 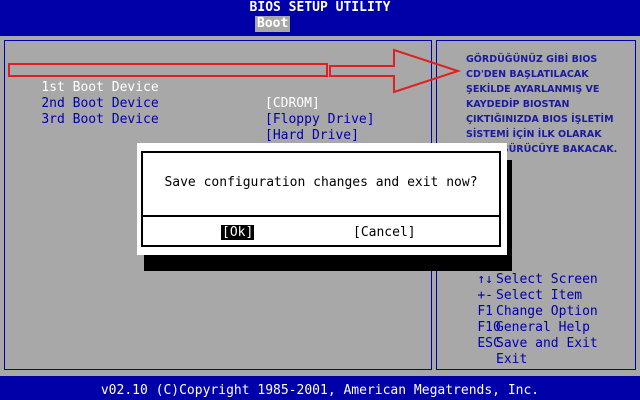 I want to click on help-row: ESC Exit, so click(x=486, y=343).